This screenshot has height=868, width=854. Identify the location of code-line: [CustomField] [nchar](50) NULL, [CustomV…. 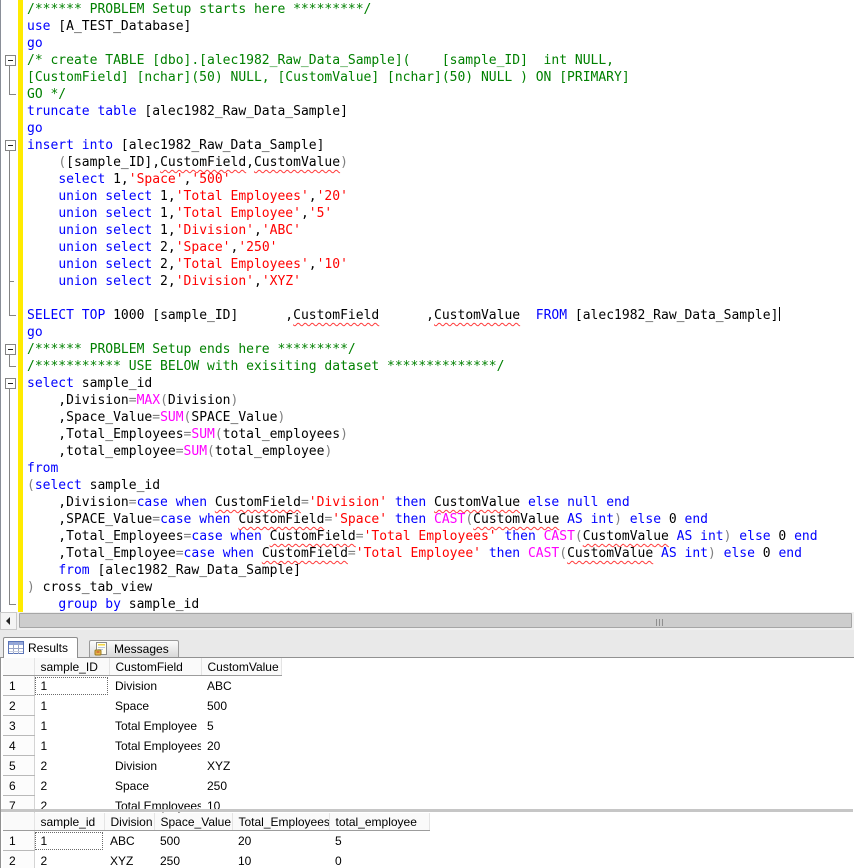
(328, 77).